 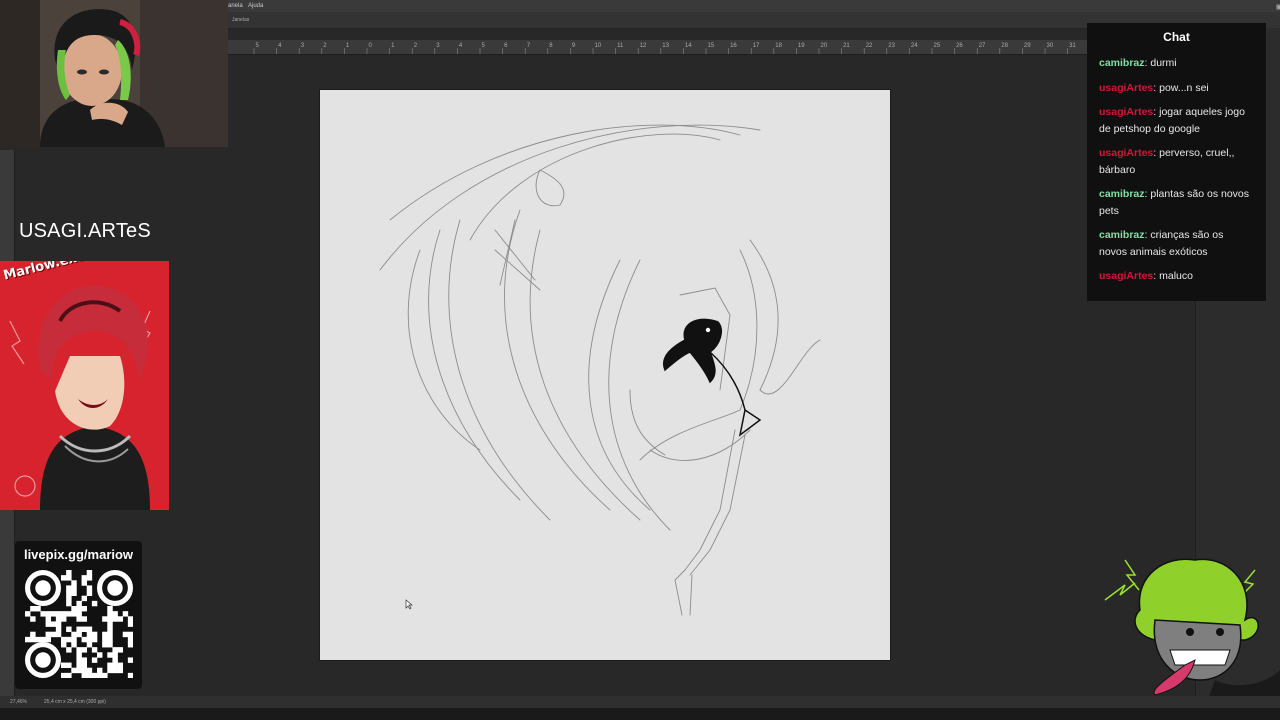 I want to click on ruler-tick-label: 26, so click(x=959, y=46).